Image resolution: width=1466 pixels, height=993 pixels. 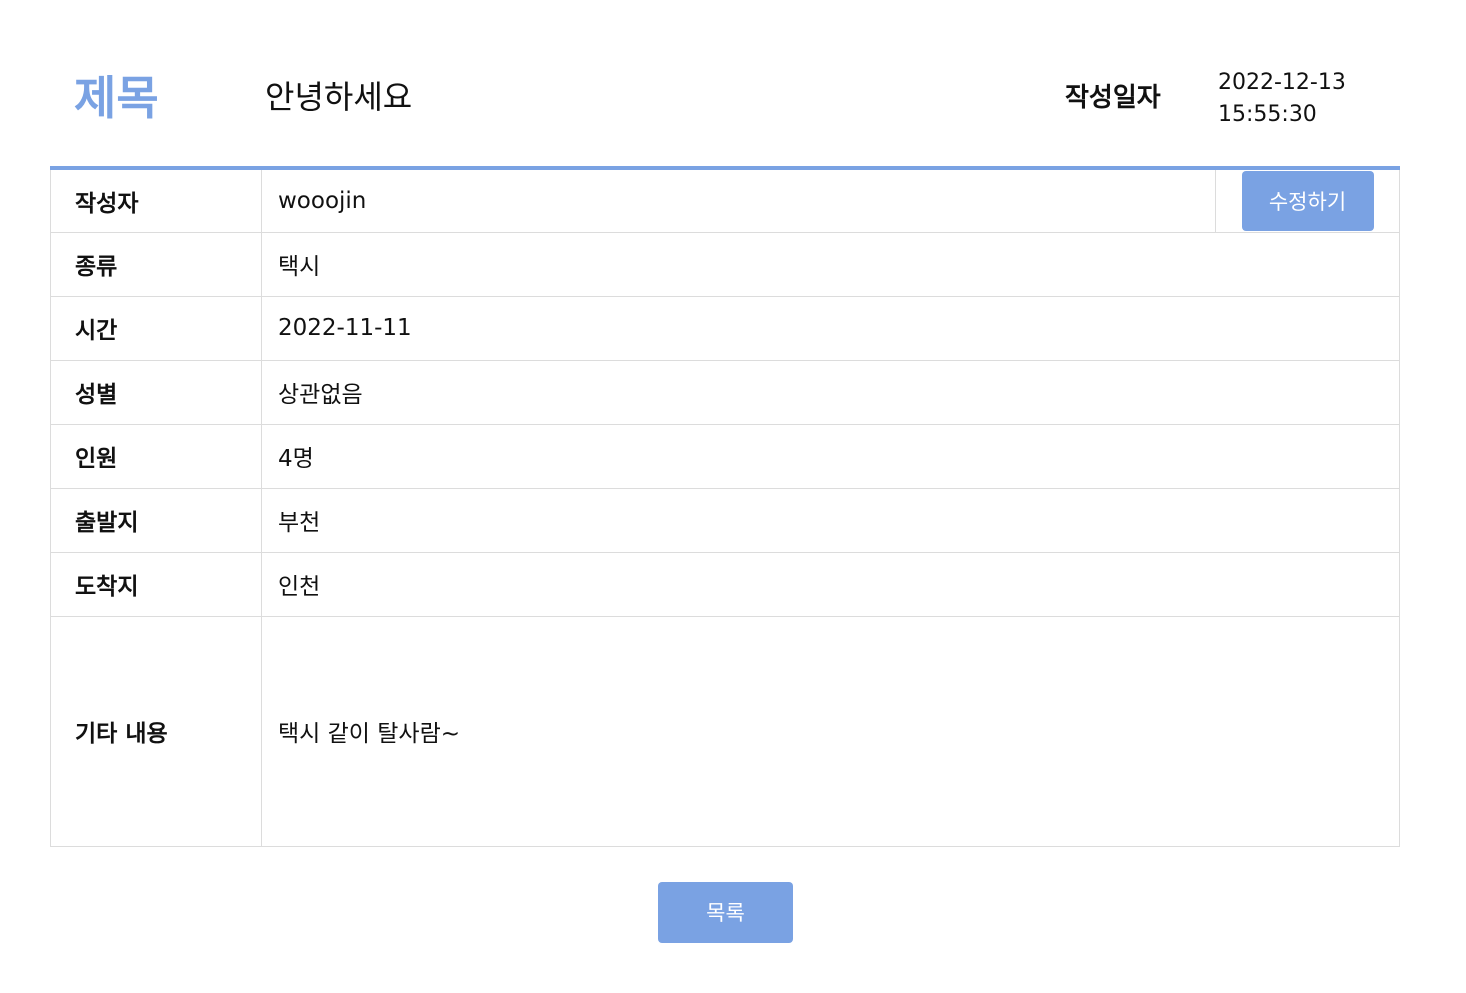 What do you see at coordinates (1113, 98) in the screenshot?
I see `date-label: 작성일자` at bounding box center [1113, 98].